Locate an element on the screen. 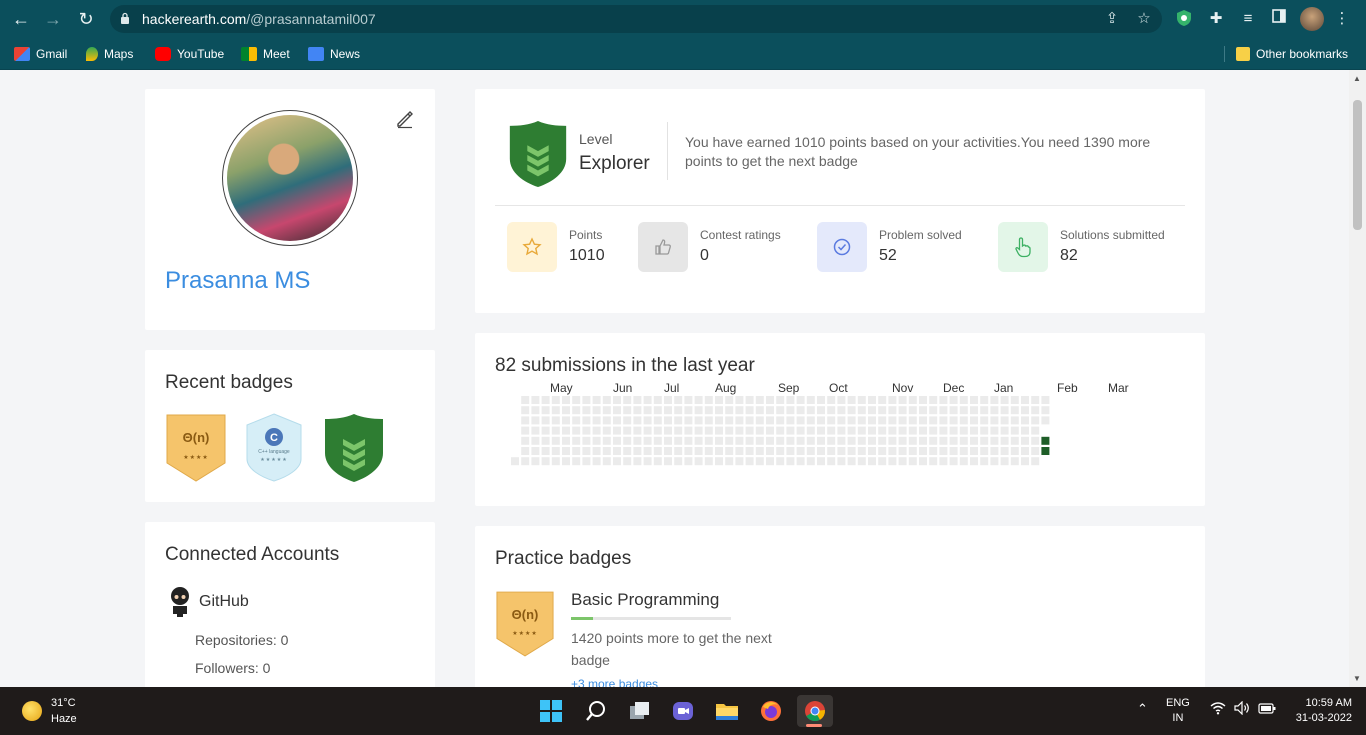  teams-chat-icon is located at coordinates (683, 711).